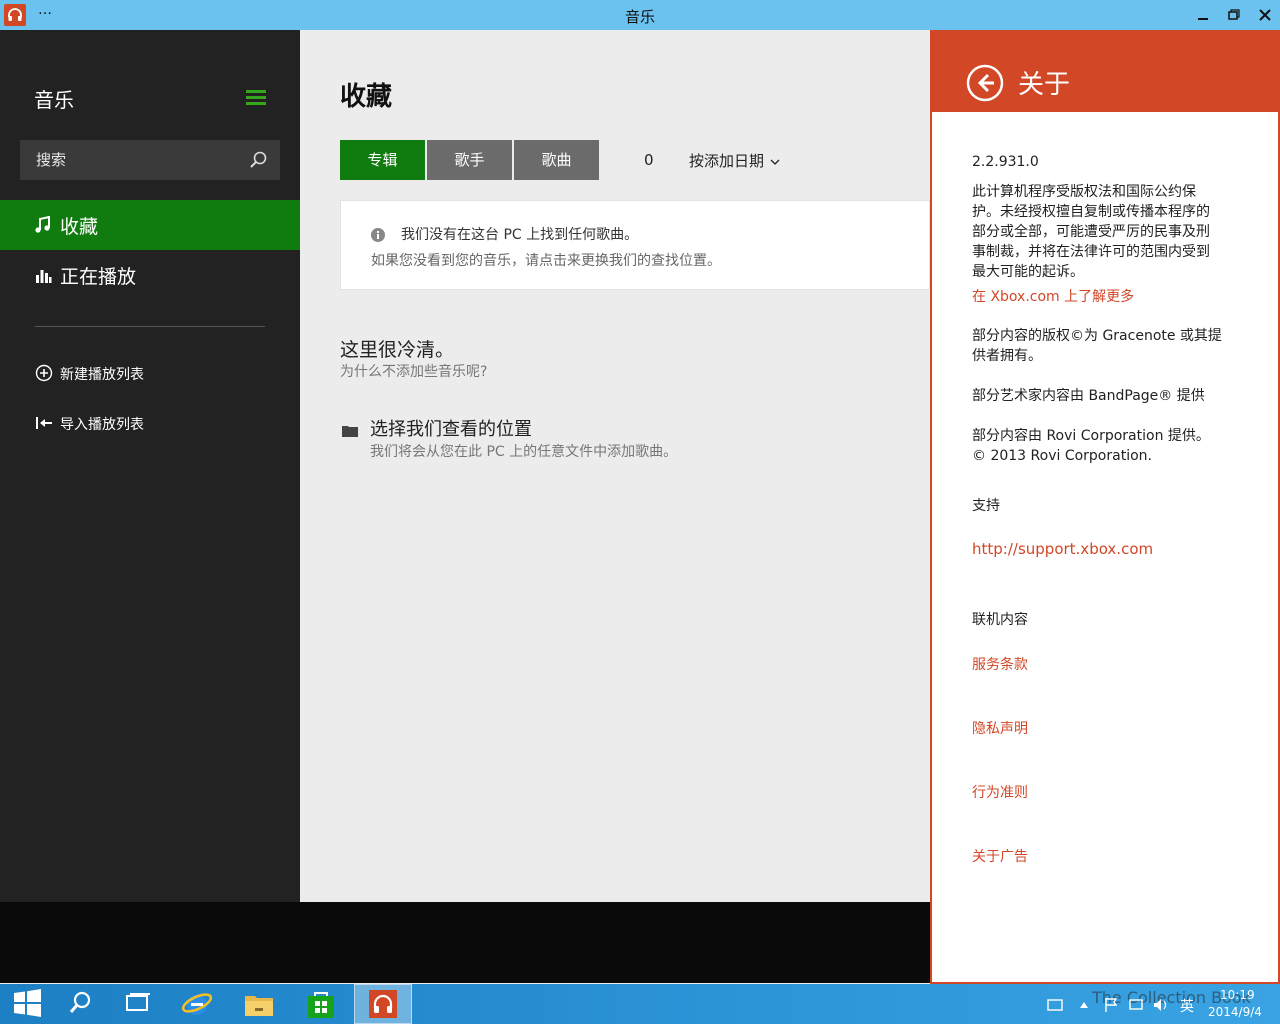 This screenshot has height=1024, width=1280. I want to click on chevron-down-icon, so click(775, 162).